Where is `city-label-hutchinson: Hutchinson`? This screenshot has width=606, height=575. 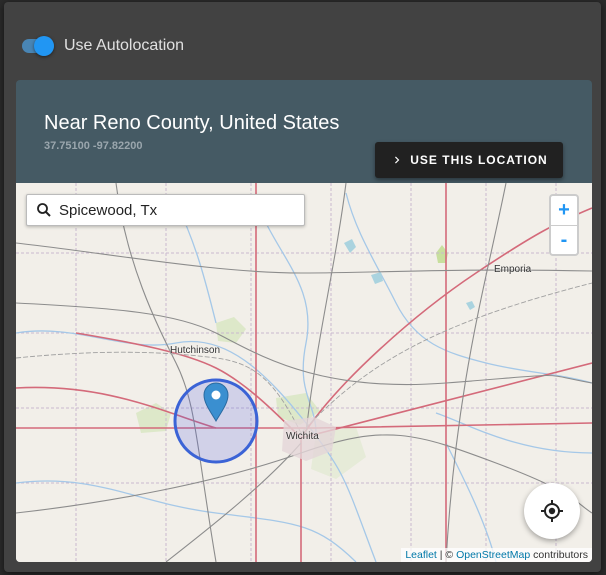 city-label-hutchinson: Hutchinson is located at coordinates (195, 350).